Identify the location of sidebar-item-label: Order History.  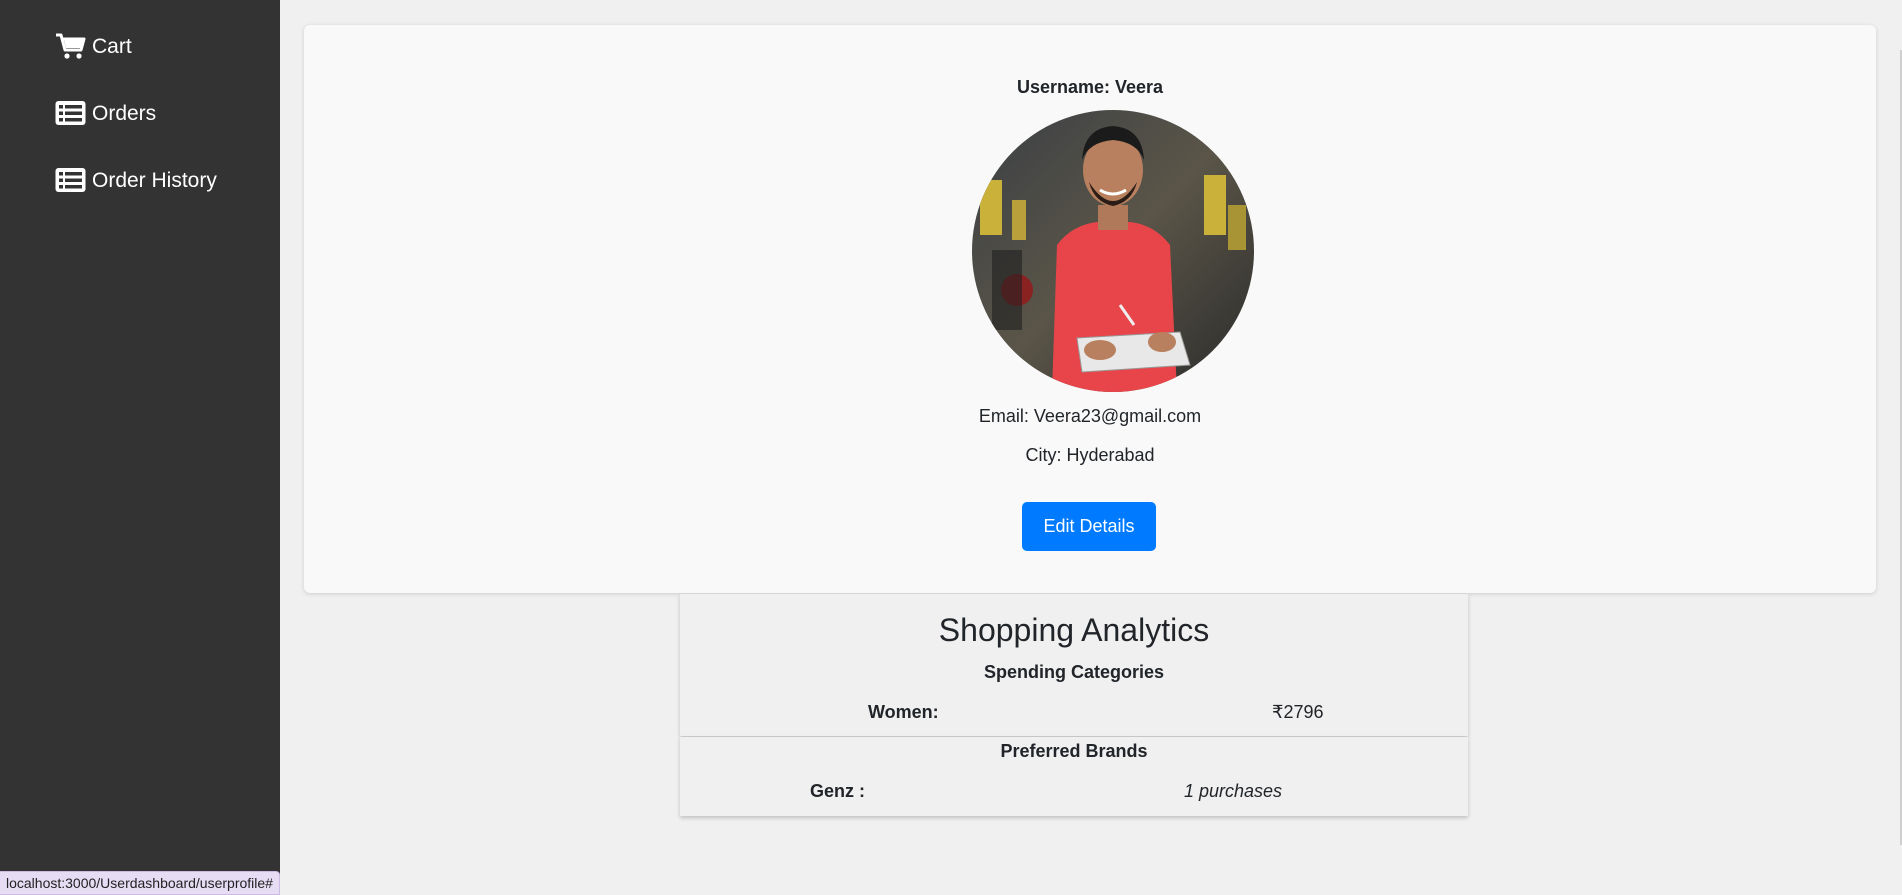
(154, 180).